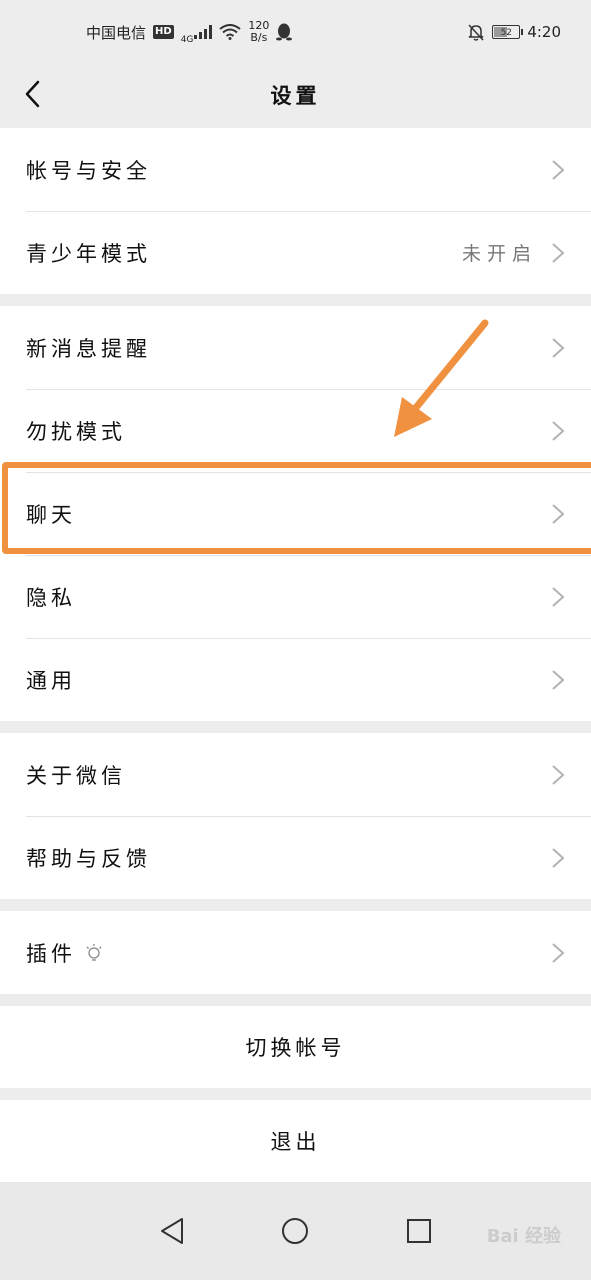  I want to click on home-circle-icon, so click(295, 1231).